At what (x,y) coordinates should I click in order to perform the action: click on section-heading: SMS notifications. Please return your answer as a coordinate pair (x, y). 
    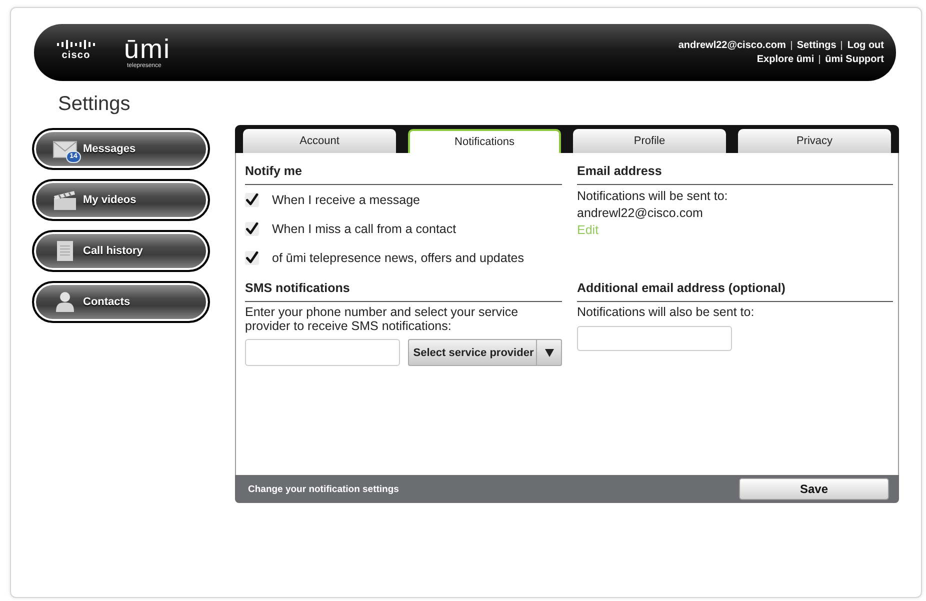
    Looking at the image, I should click on (403, 291).